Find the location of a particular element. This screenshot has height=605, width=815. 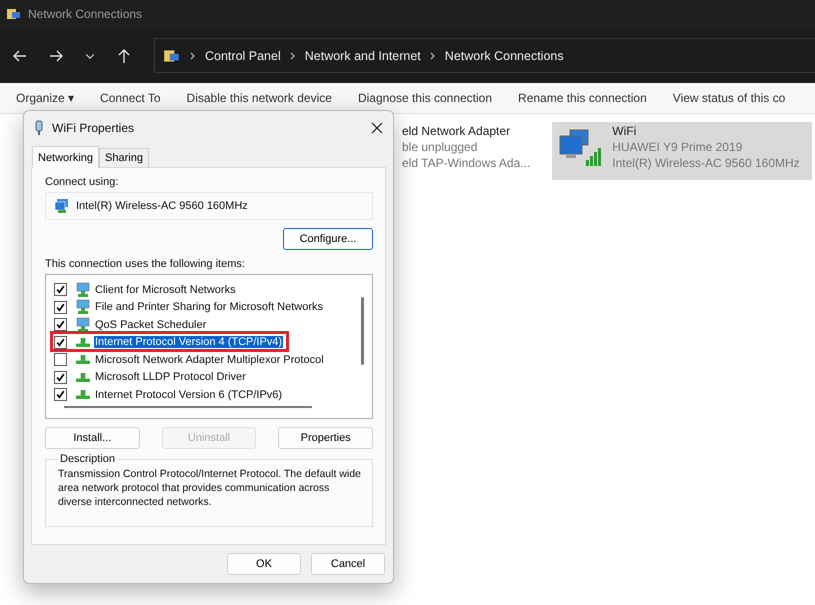

adapter-icon is located at coordinates (39, 128).